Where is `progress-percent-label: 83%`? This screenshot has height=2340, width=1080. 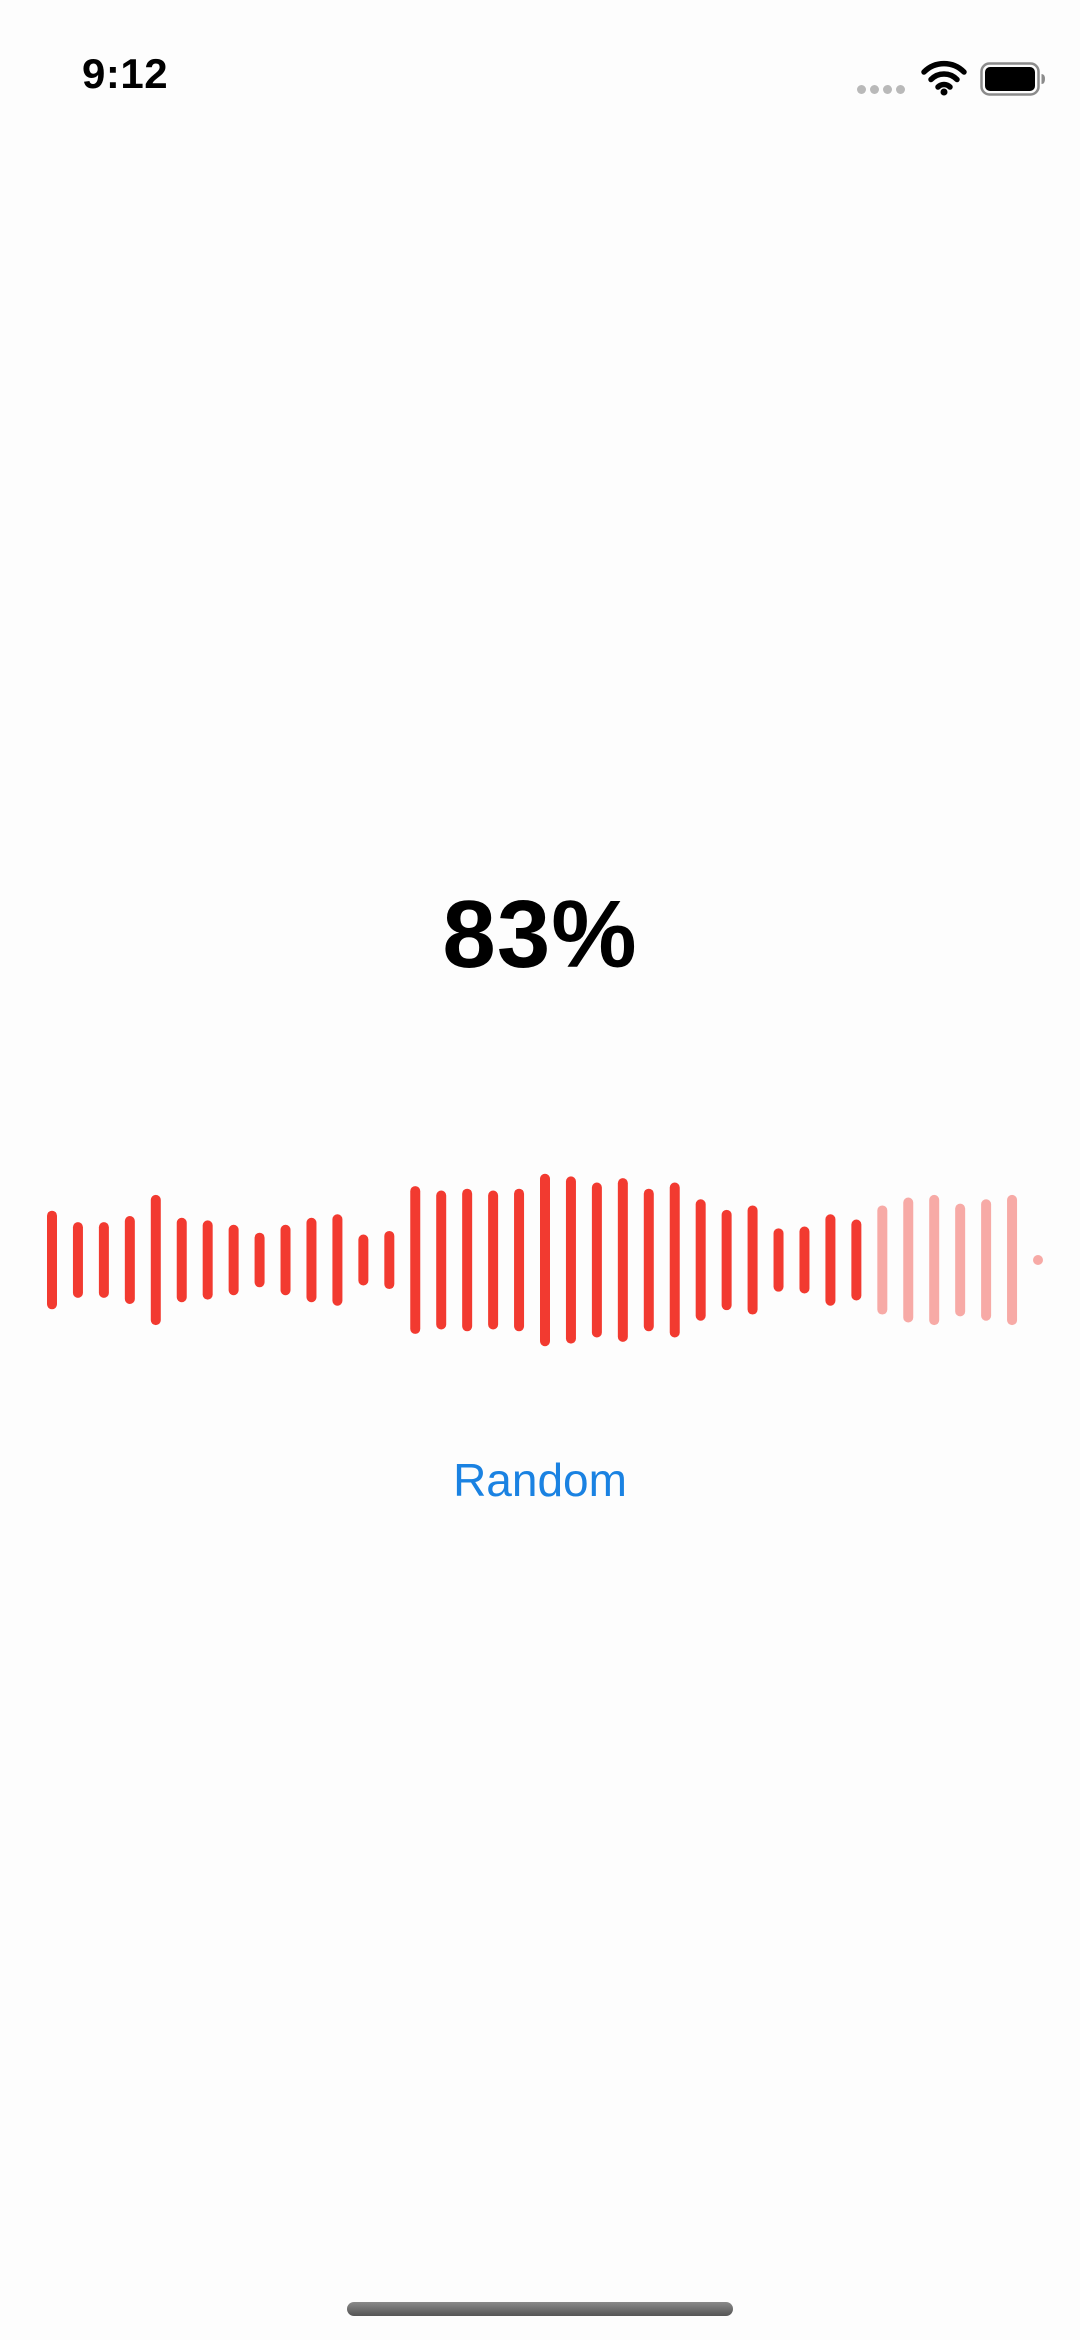
progress-percent-label: 83% is located at coordinates (540, 934).